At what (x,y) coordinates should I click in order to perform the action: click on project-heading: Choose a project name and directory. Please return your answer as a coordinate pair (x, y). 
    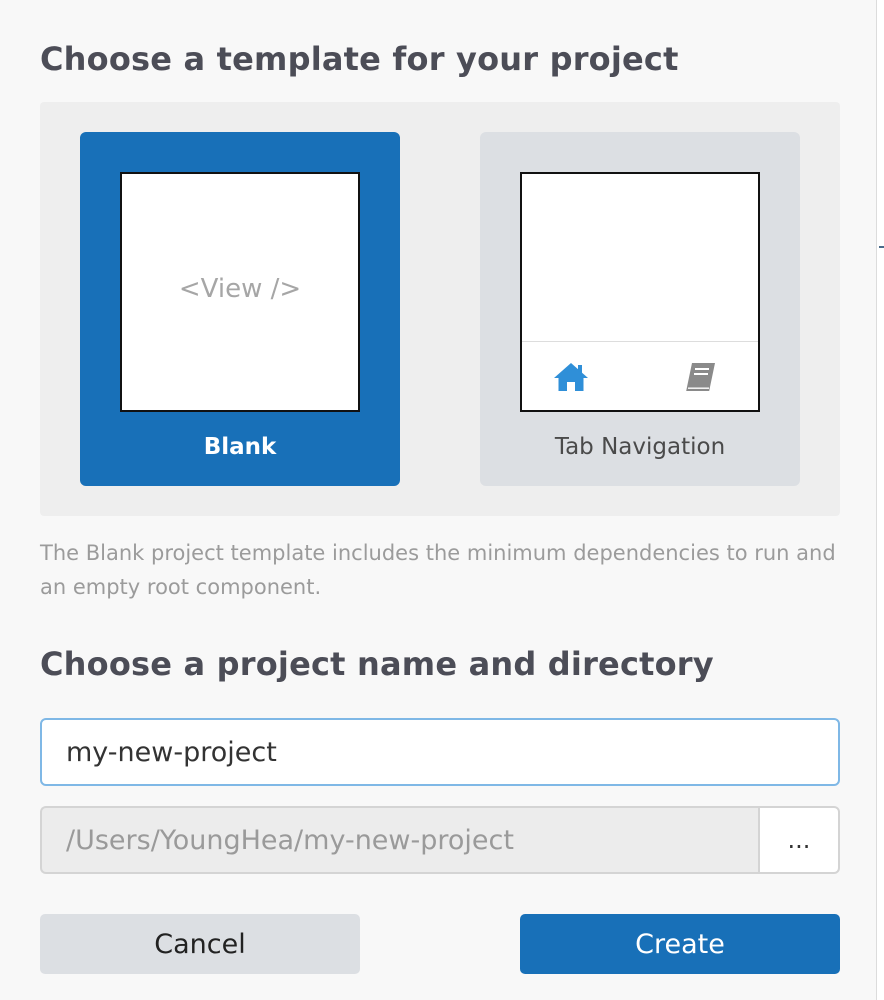
    Looking at the image, I should click on (377, 664).